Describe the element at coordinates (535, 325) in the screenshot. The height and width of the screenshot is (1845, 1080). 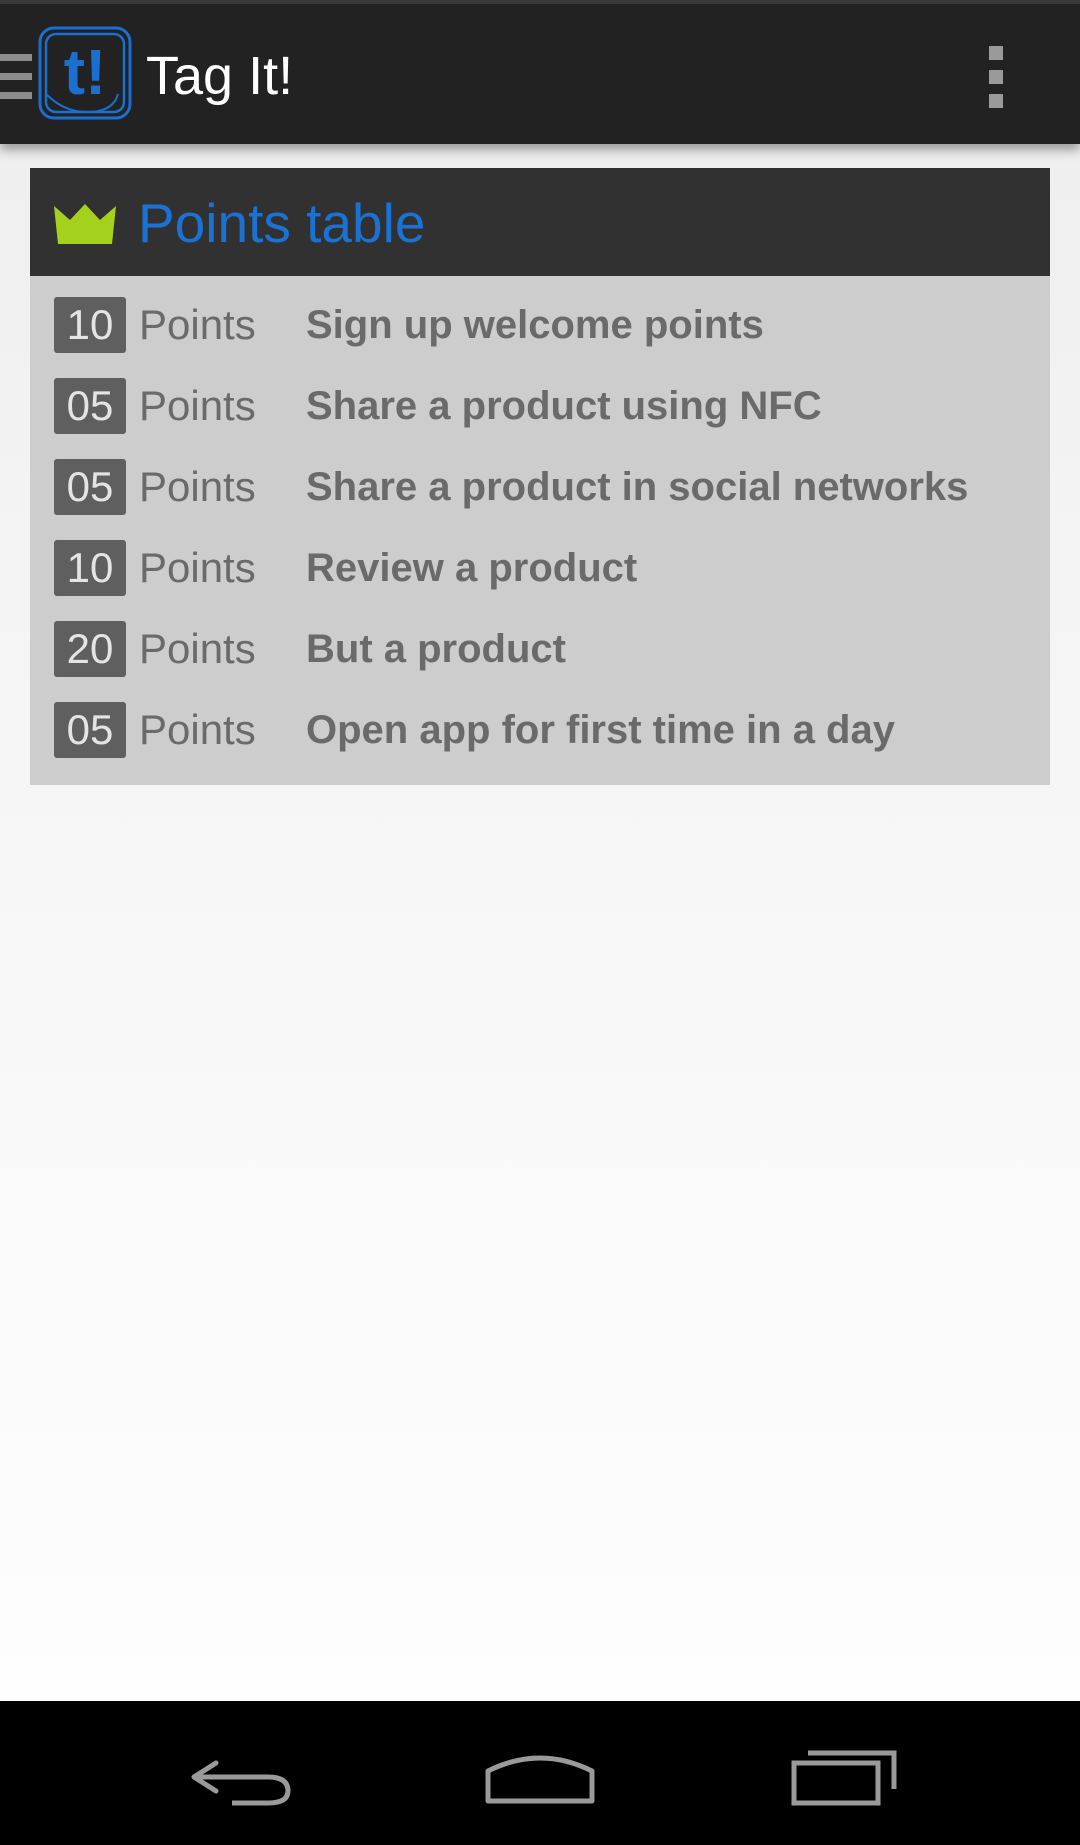
I see `points-action-label: Sign up welcome points` at that location.